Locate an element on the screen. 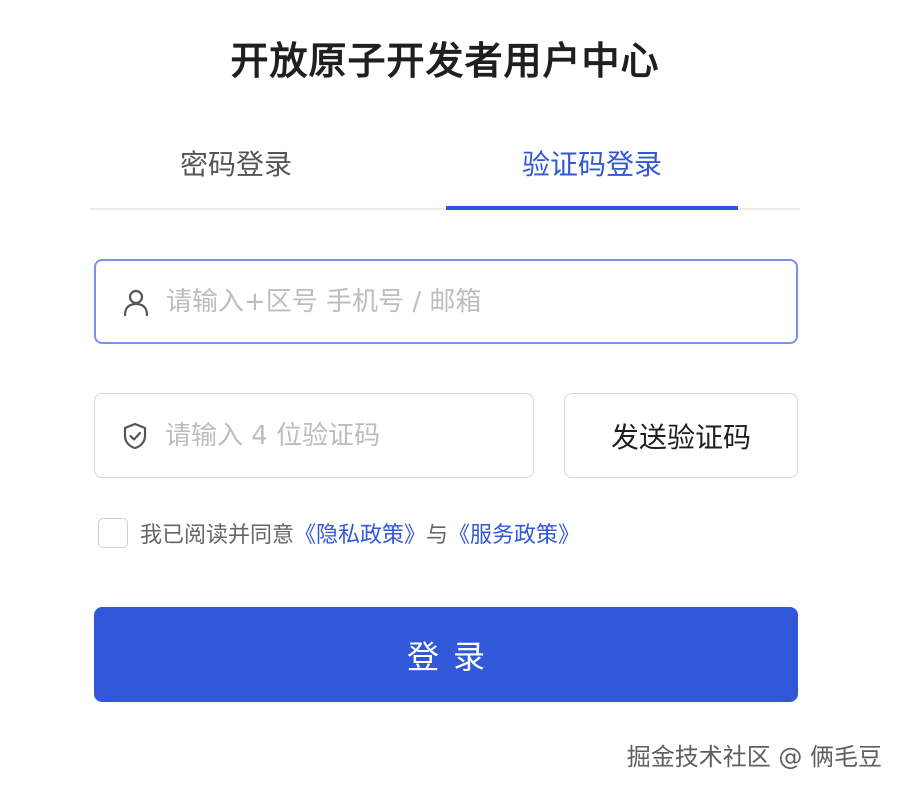 The image size is (904, 790). verification-code-field is located at coordinates (314, 435).